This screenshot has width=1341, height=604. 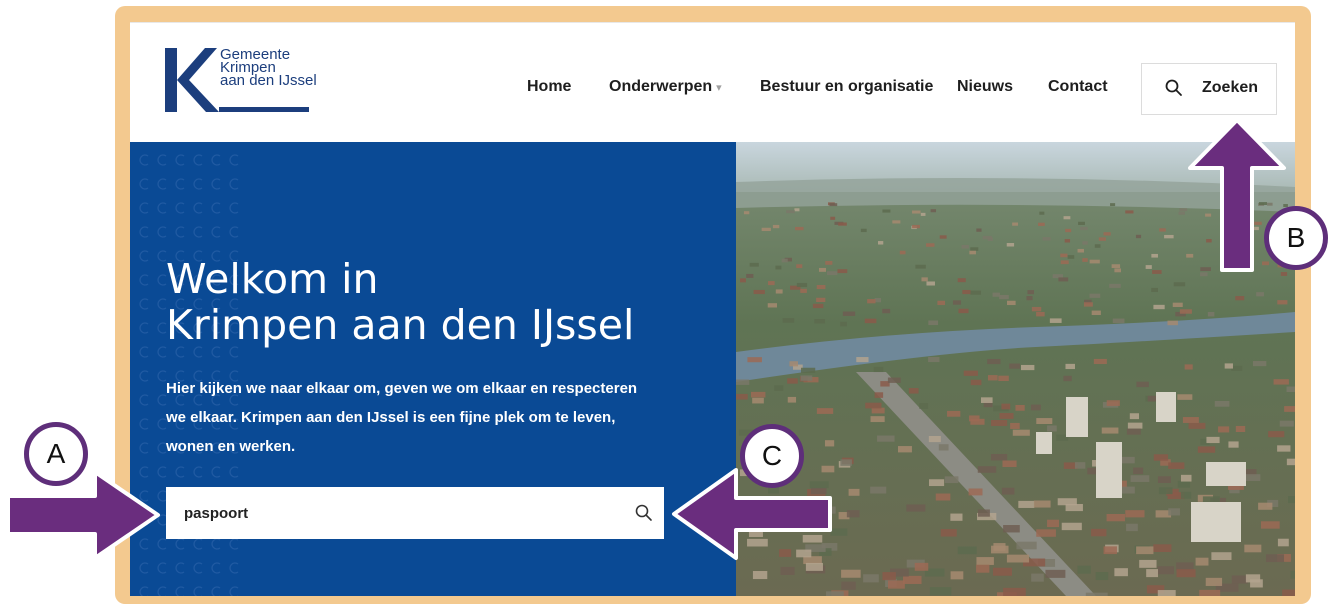 I want to click on marker-b: B, so click(x=1296, y=238).